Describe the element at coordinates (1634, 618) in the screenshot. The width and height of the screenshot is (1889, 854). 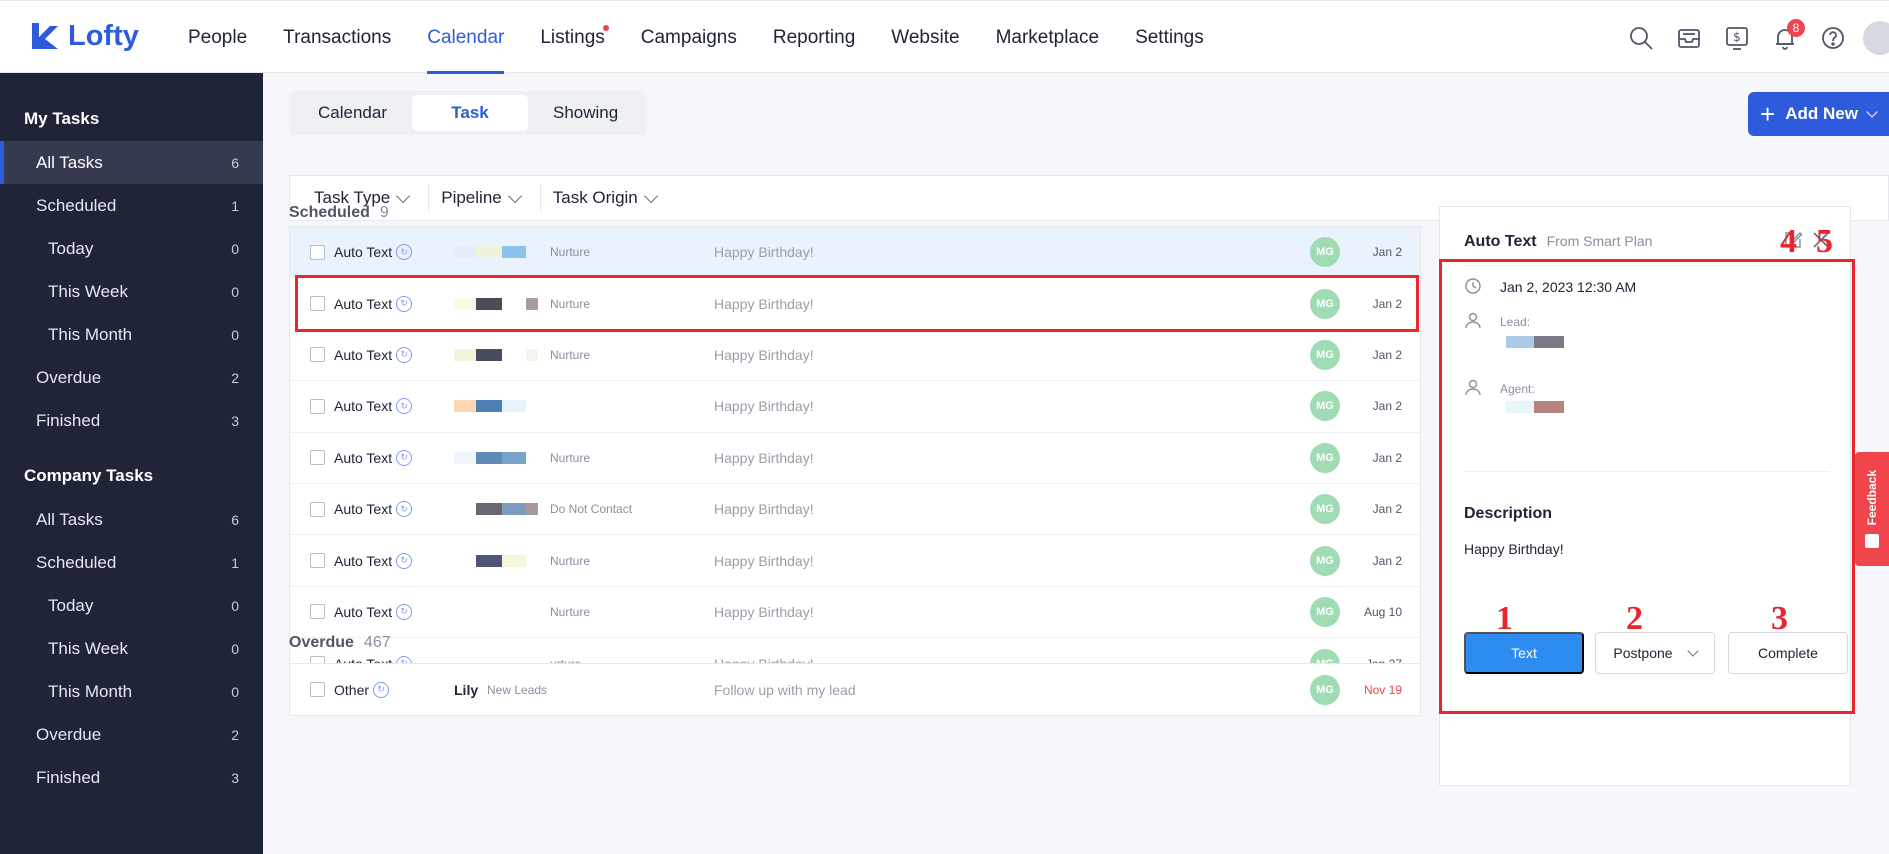
I see `annotation-number-2: 2` at that location.